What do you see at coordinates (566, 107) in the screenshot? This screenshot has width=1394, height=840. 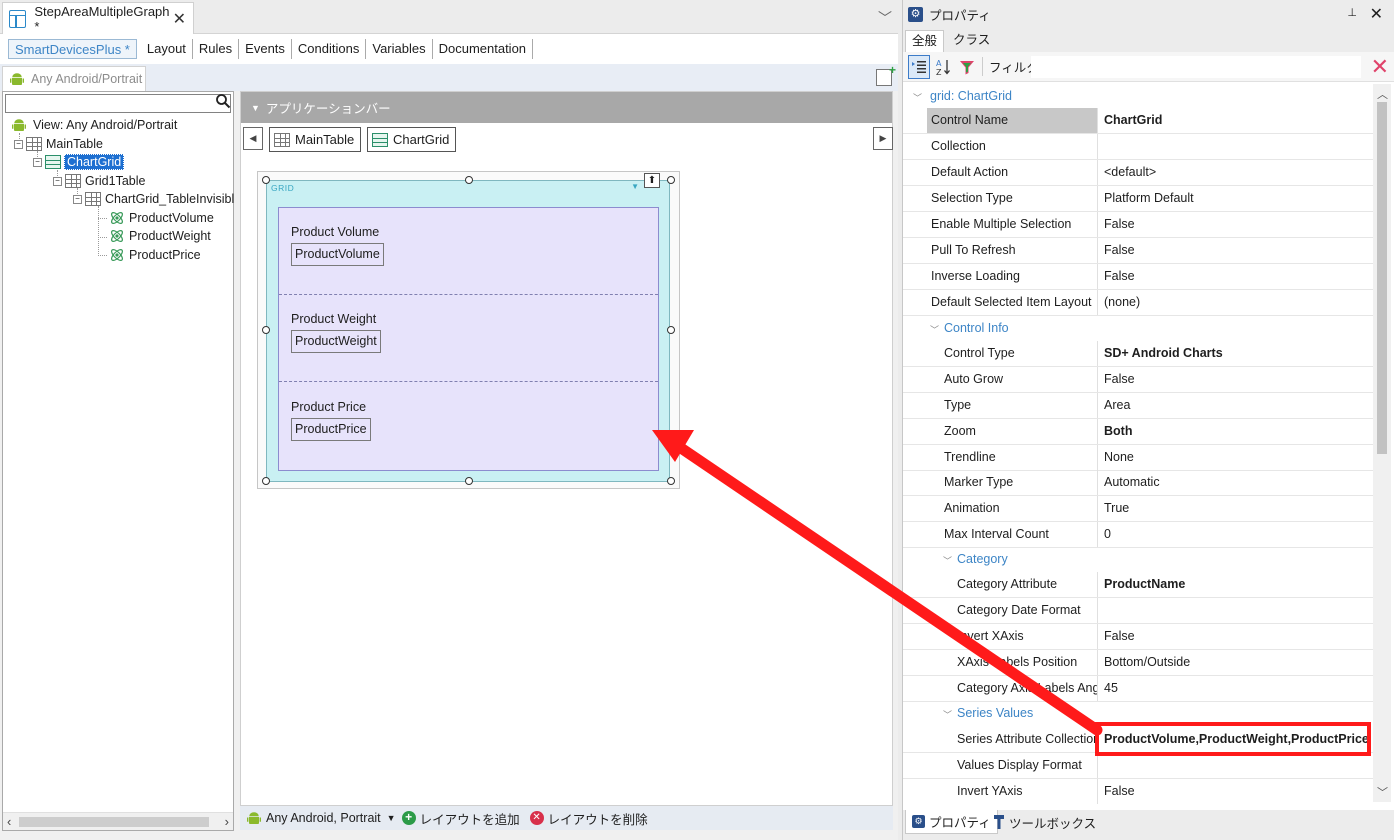 I see `application-bar: ▼ アプリケーションバー` at bounding box center [566, 107].